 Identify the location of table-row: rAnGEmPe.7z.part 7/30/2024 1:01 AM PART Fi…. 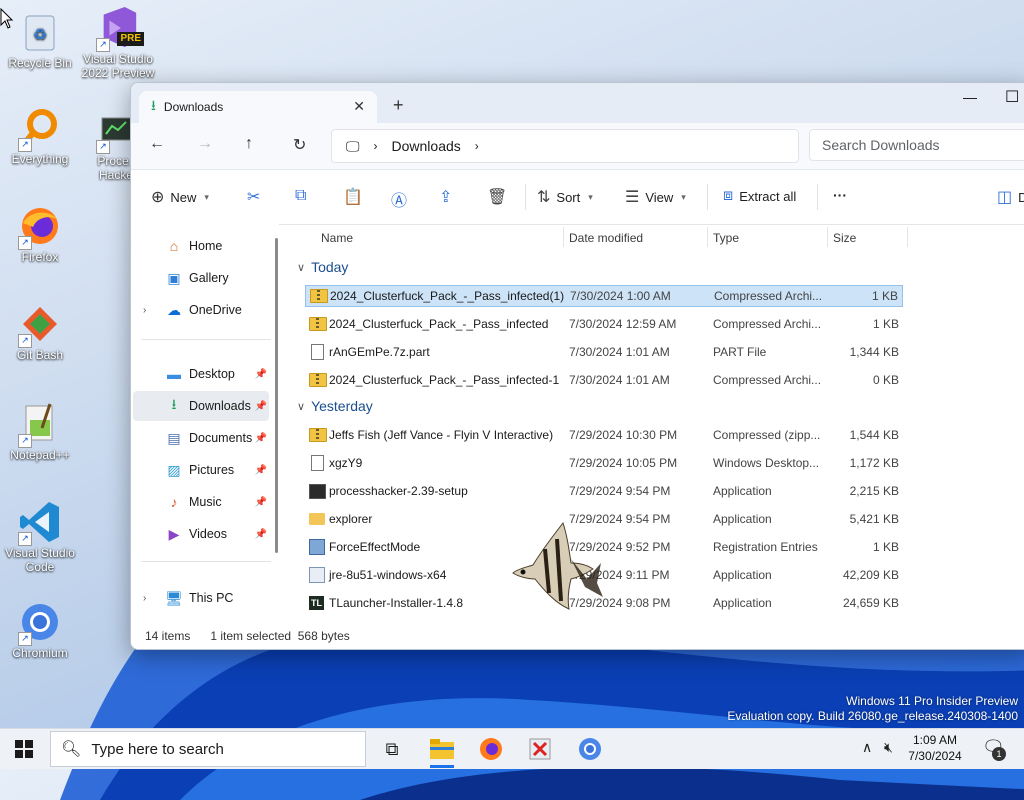
(604, 352).